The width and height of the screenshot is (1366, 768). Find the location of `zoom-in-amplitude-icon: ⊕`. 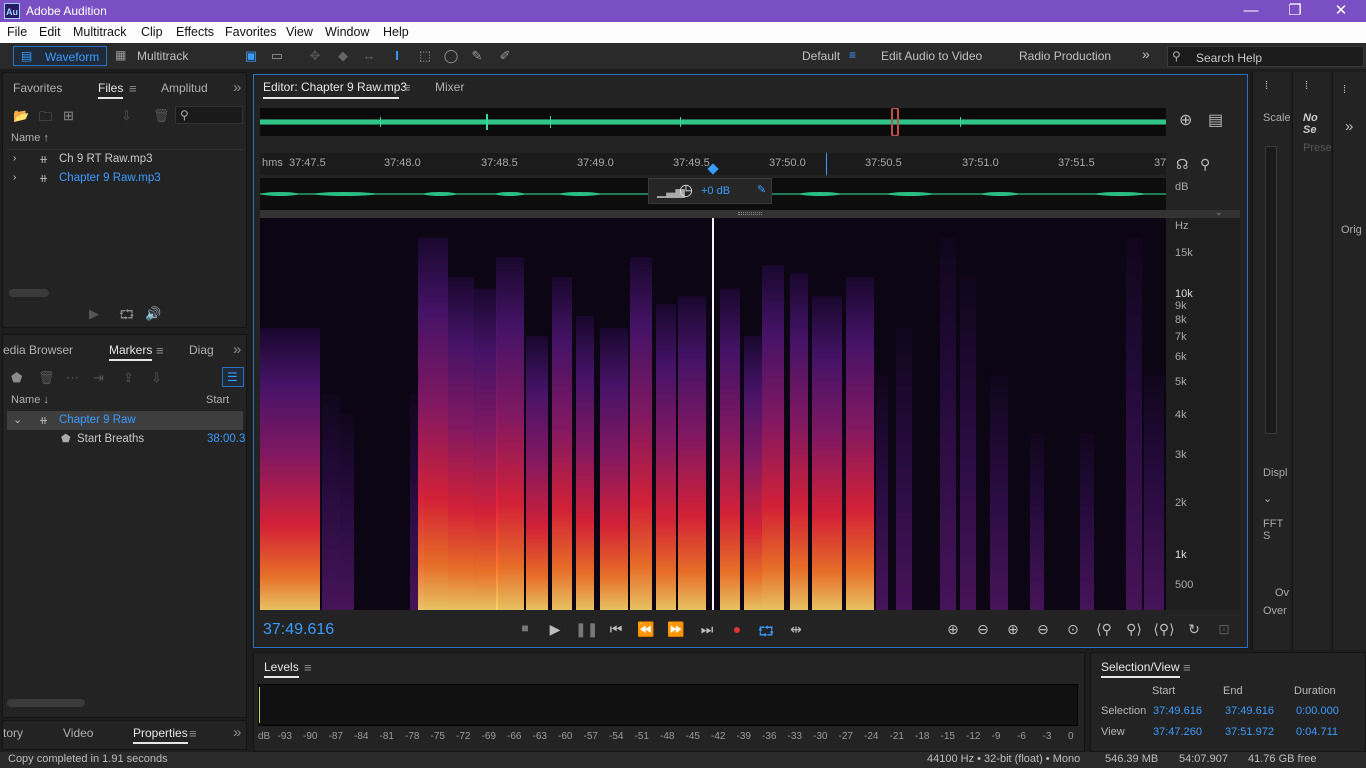

zoom-in-amplitude-icon: ⊕ is located at coordinates (953, 629).